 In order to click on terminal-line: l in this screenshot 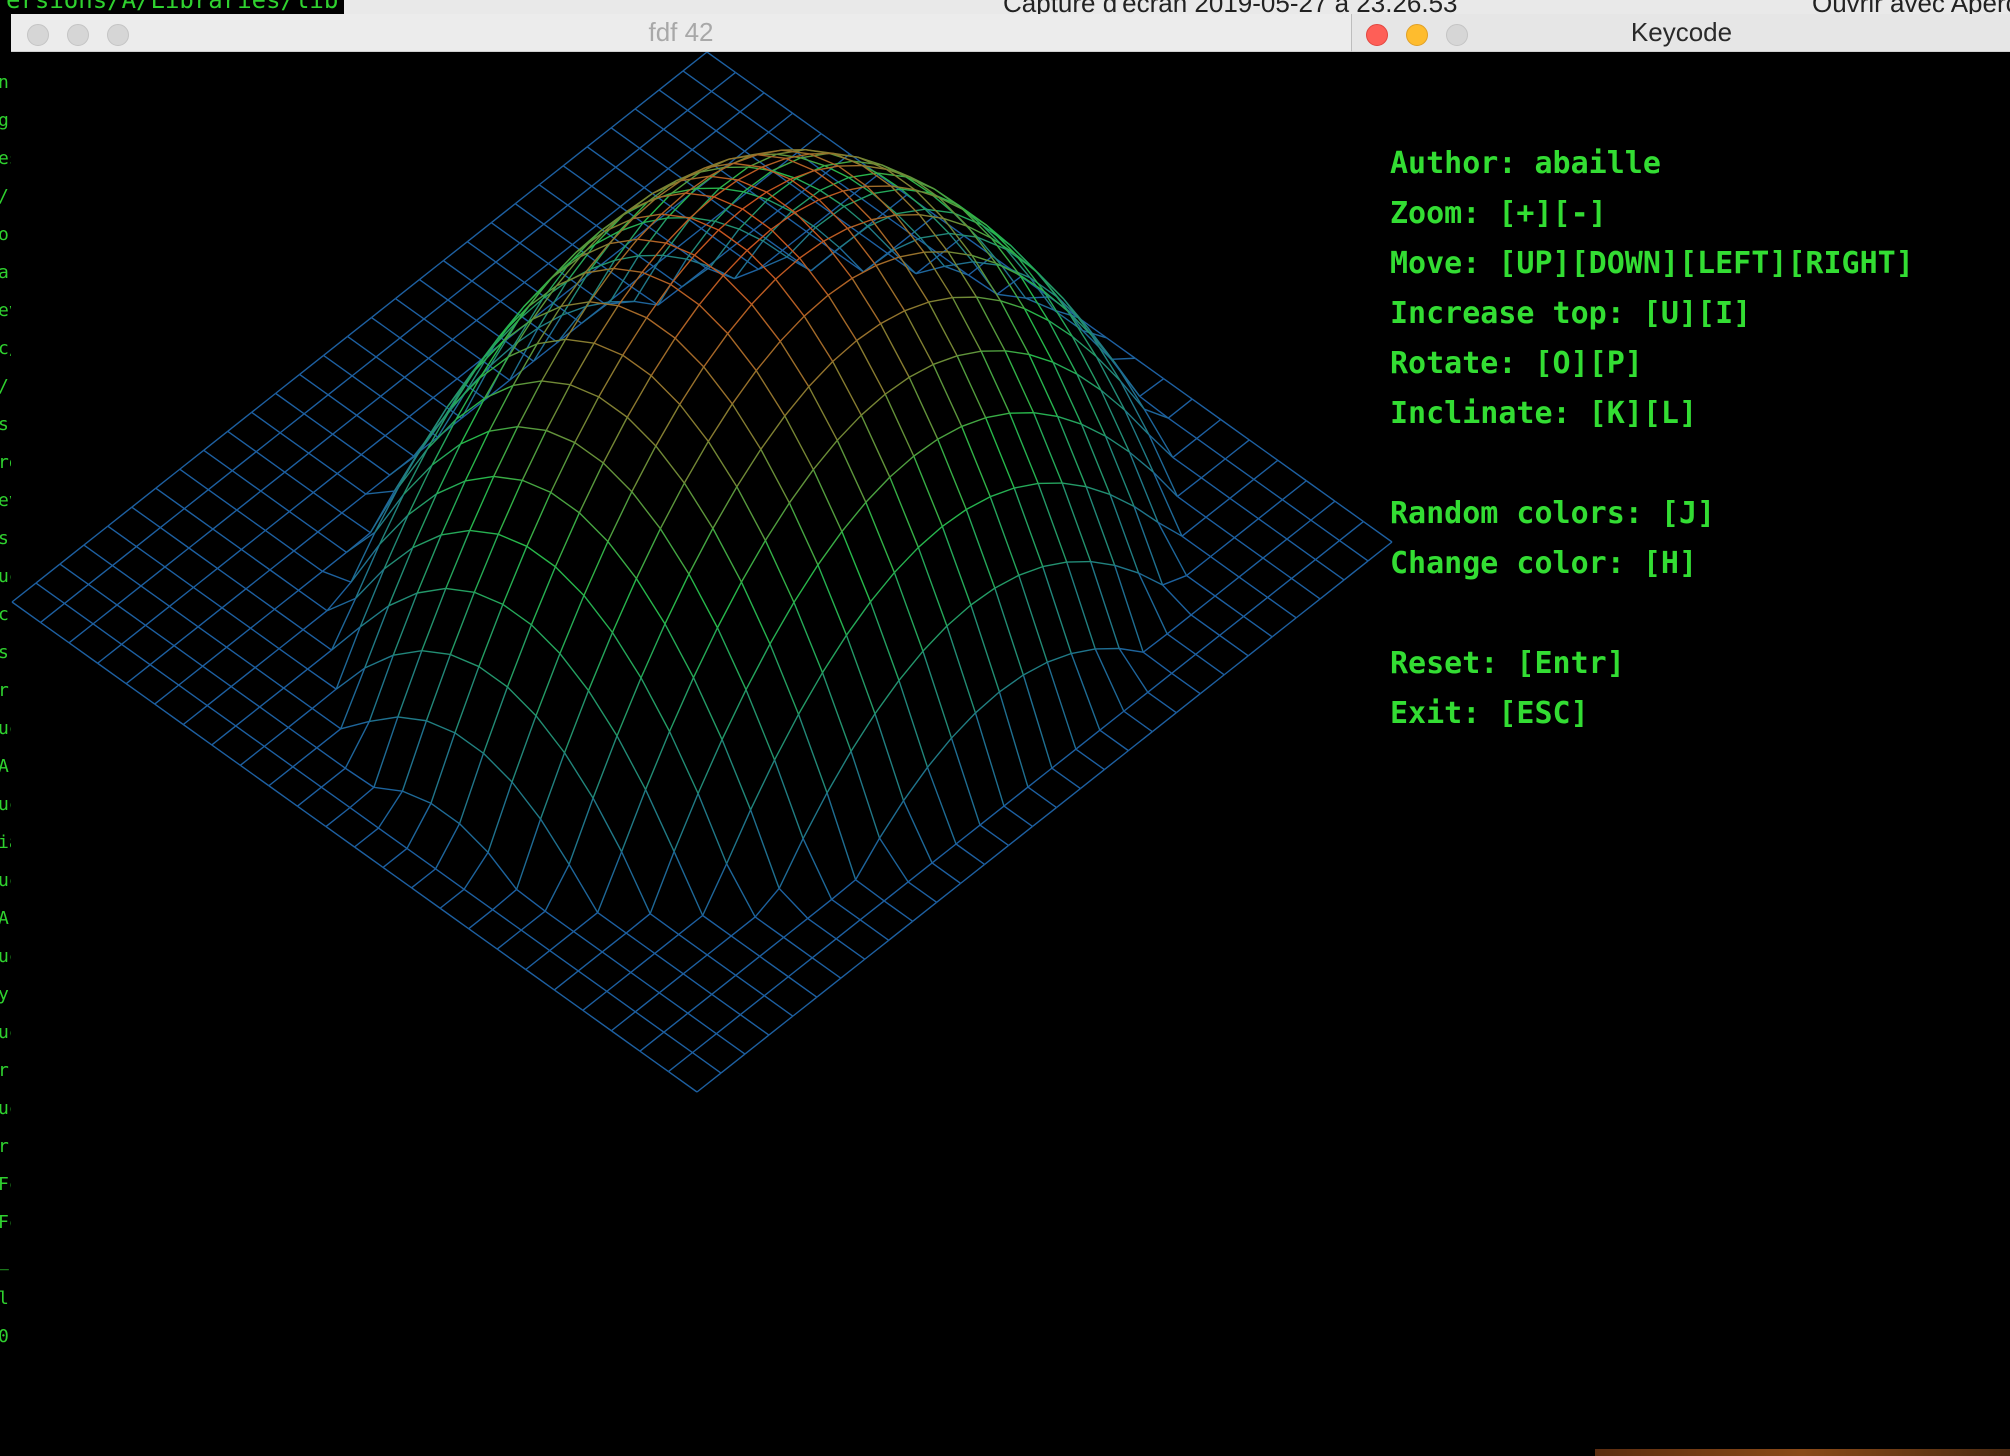, I will do `click(4, 1298)`.